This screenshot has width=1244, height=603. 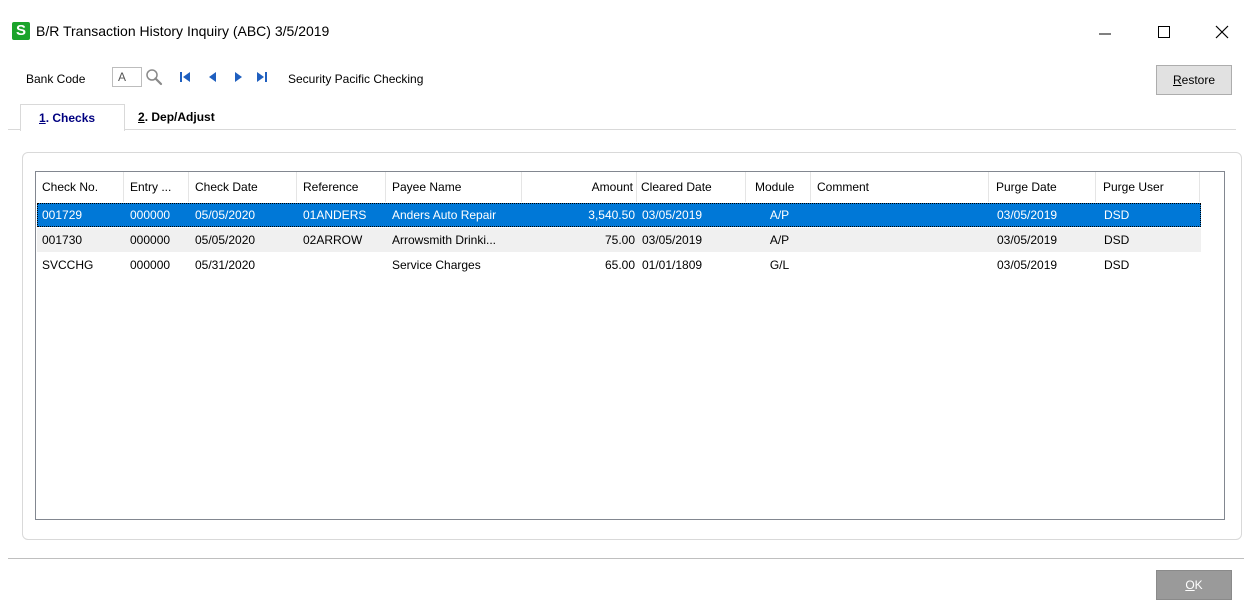 I want to click on tab-dep-adjust-label: . Dep/Adjust, so click(x=179, y=117).